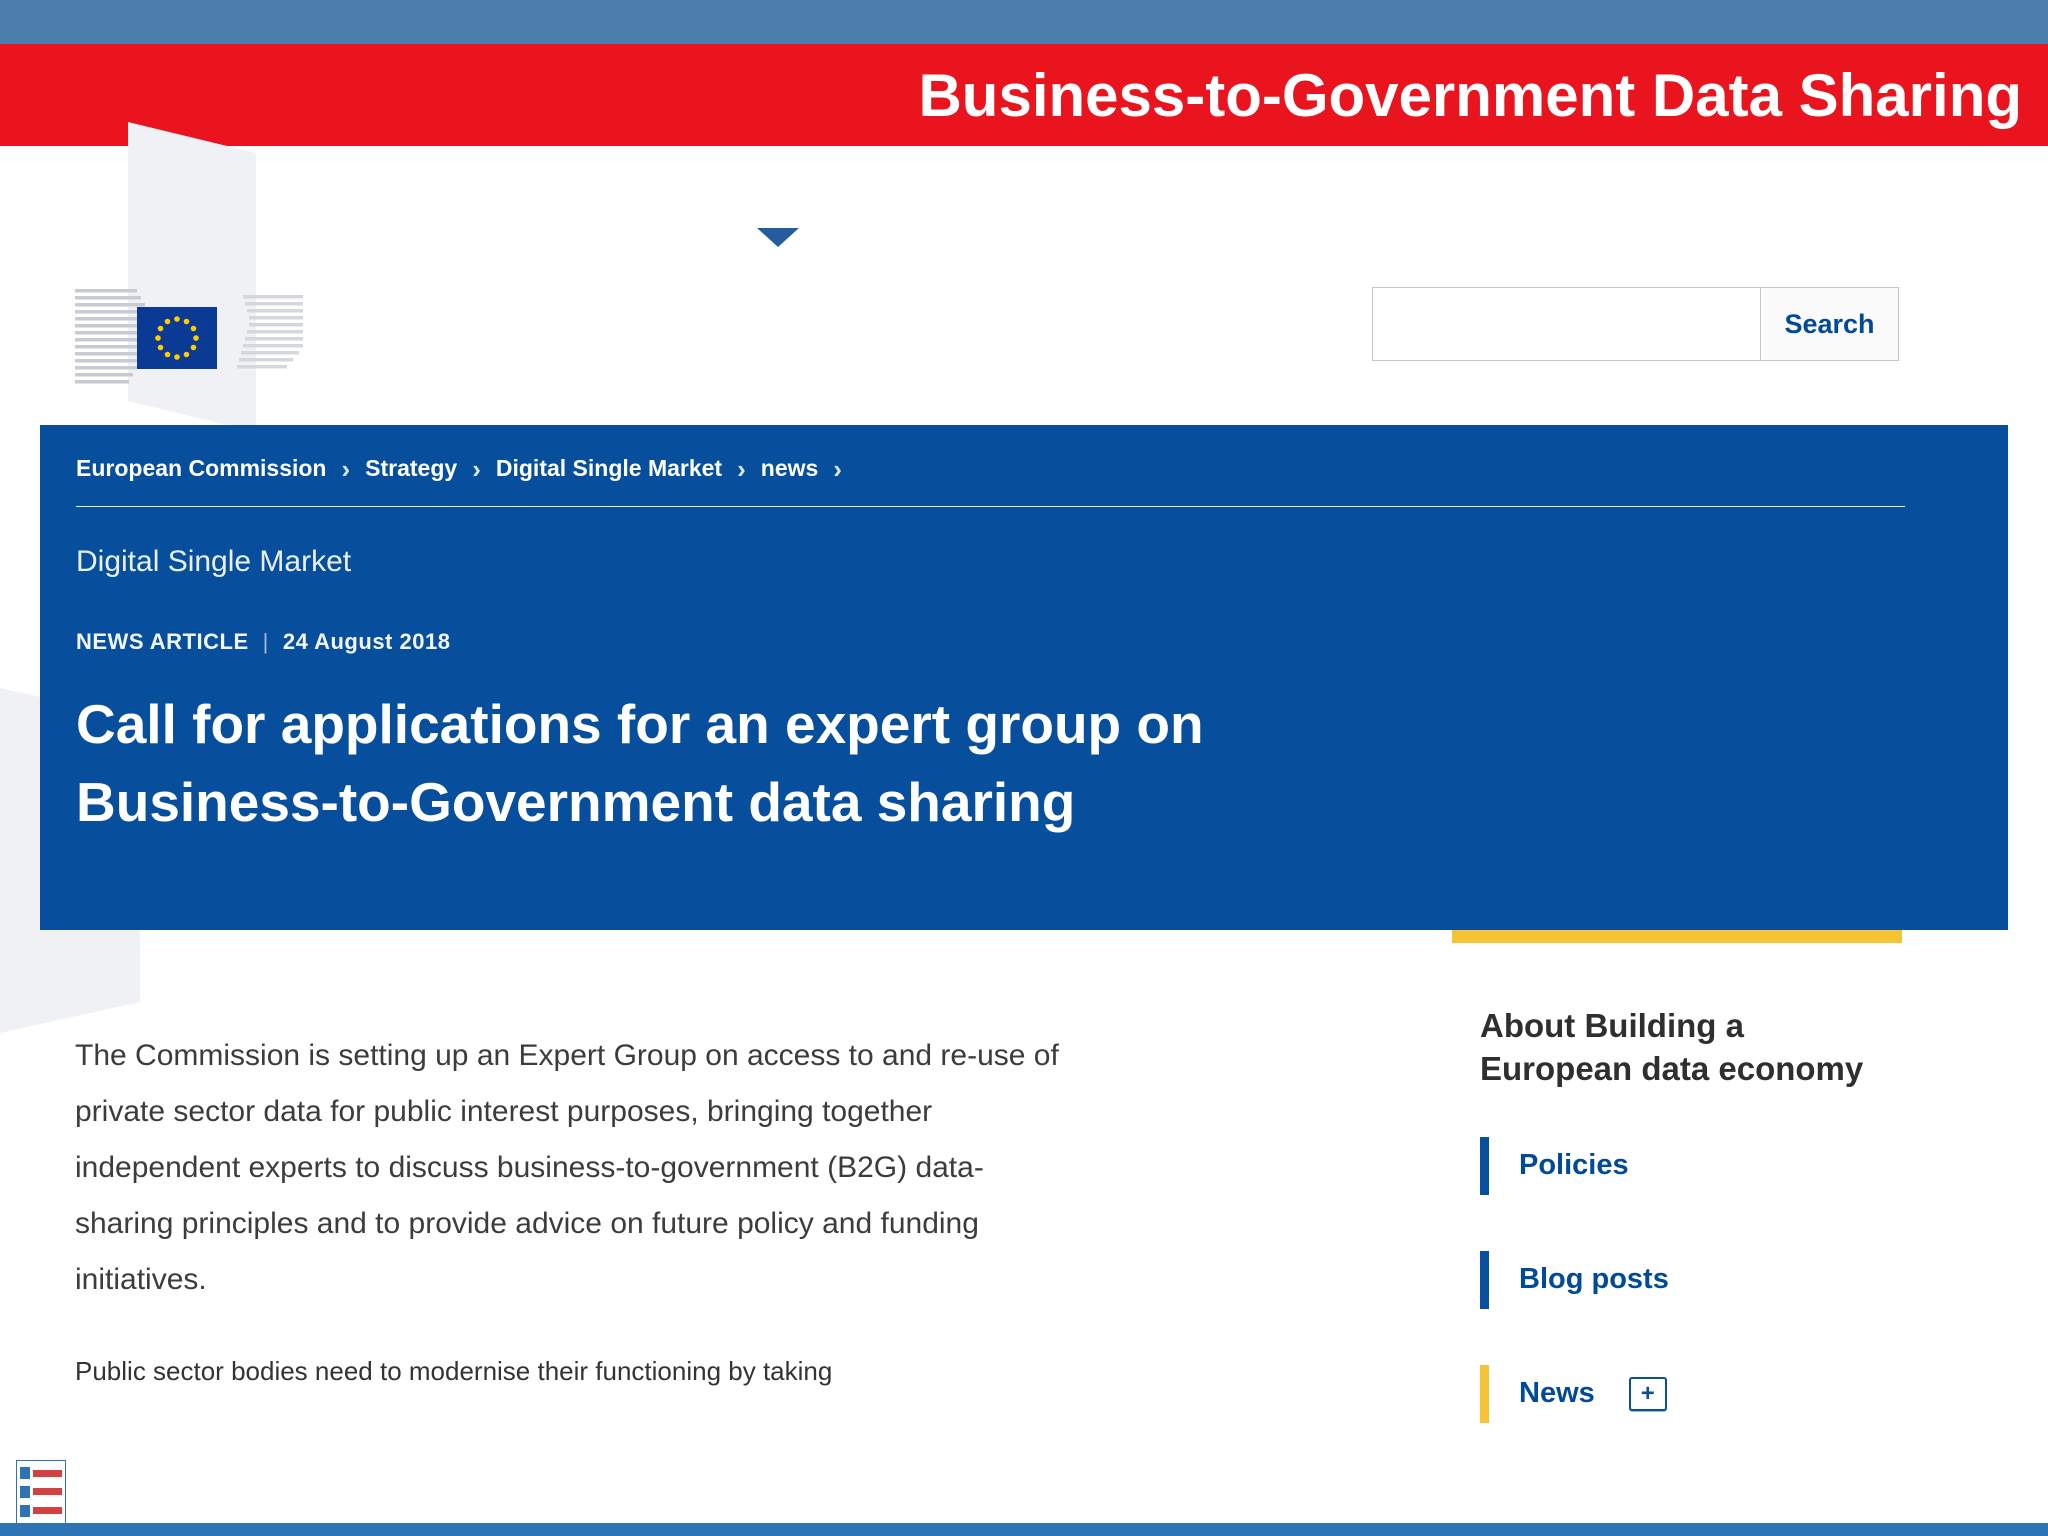 The width and height of the screenshot is (2048, 1536). I want to click on top-bar, so click(1024, 22).